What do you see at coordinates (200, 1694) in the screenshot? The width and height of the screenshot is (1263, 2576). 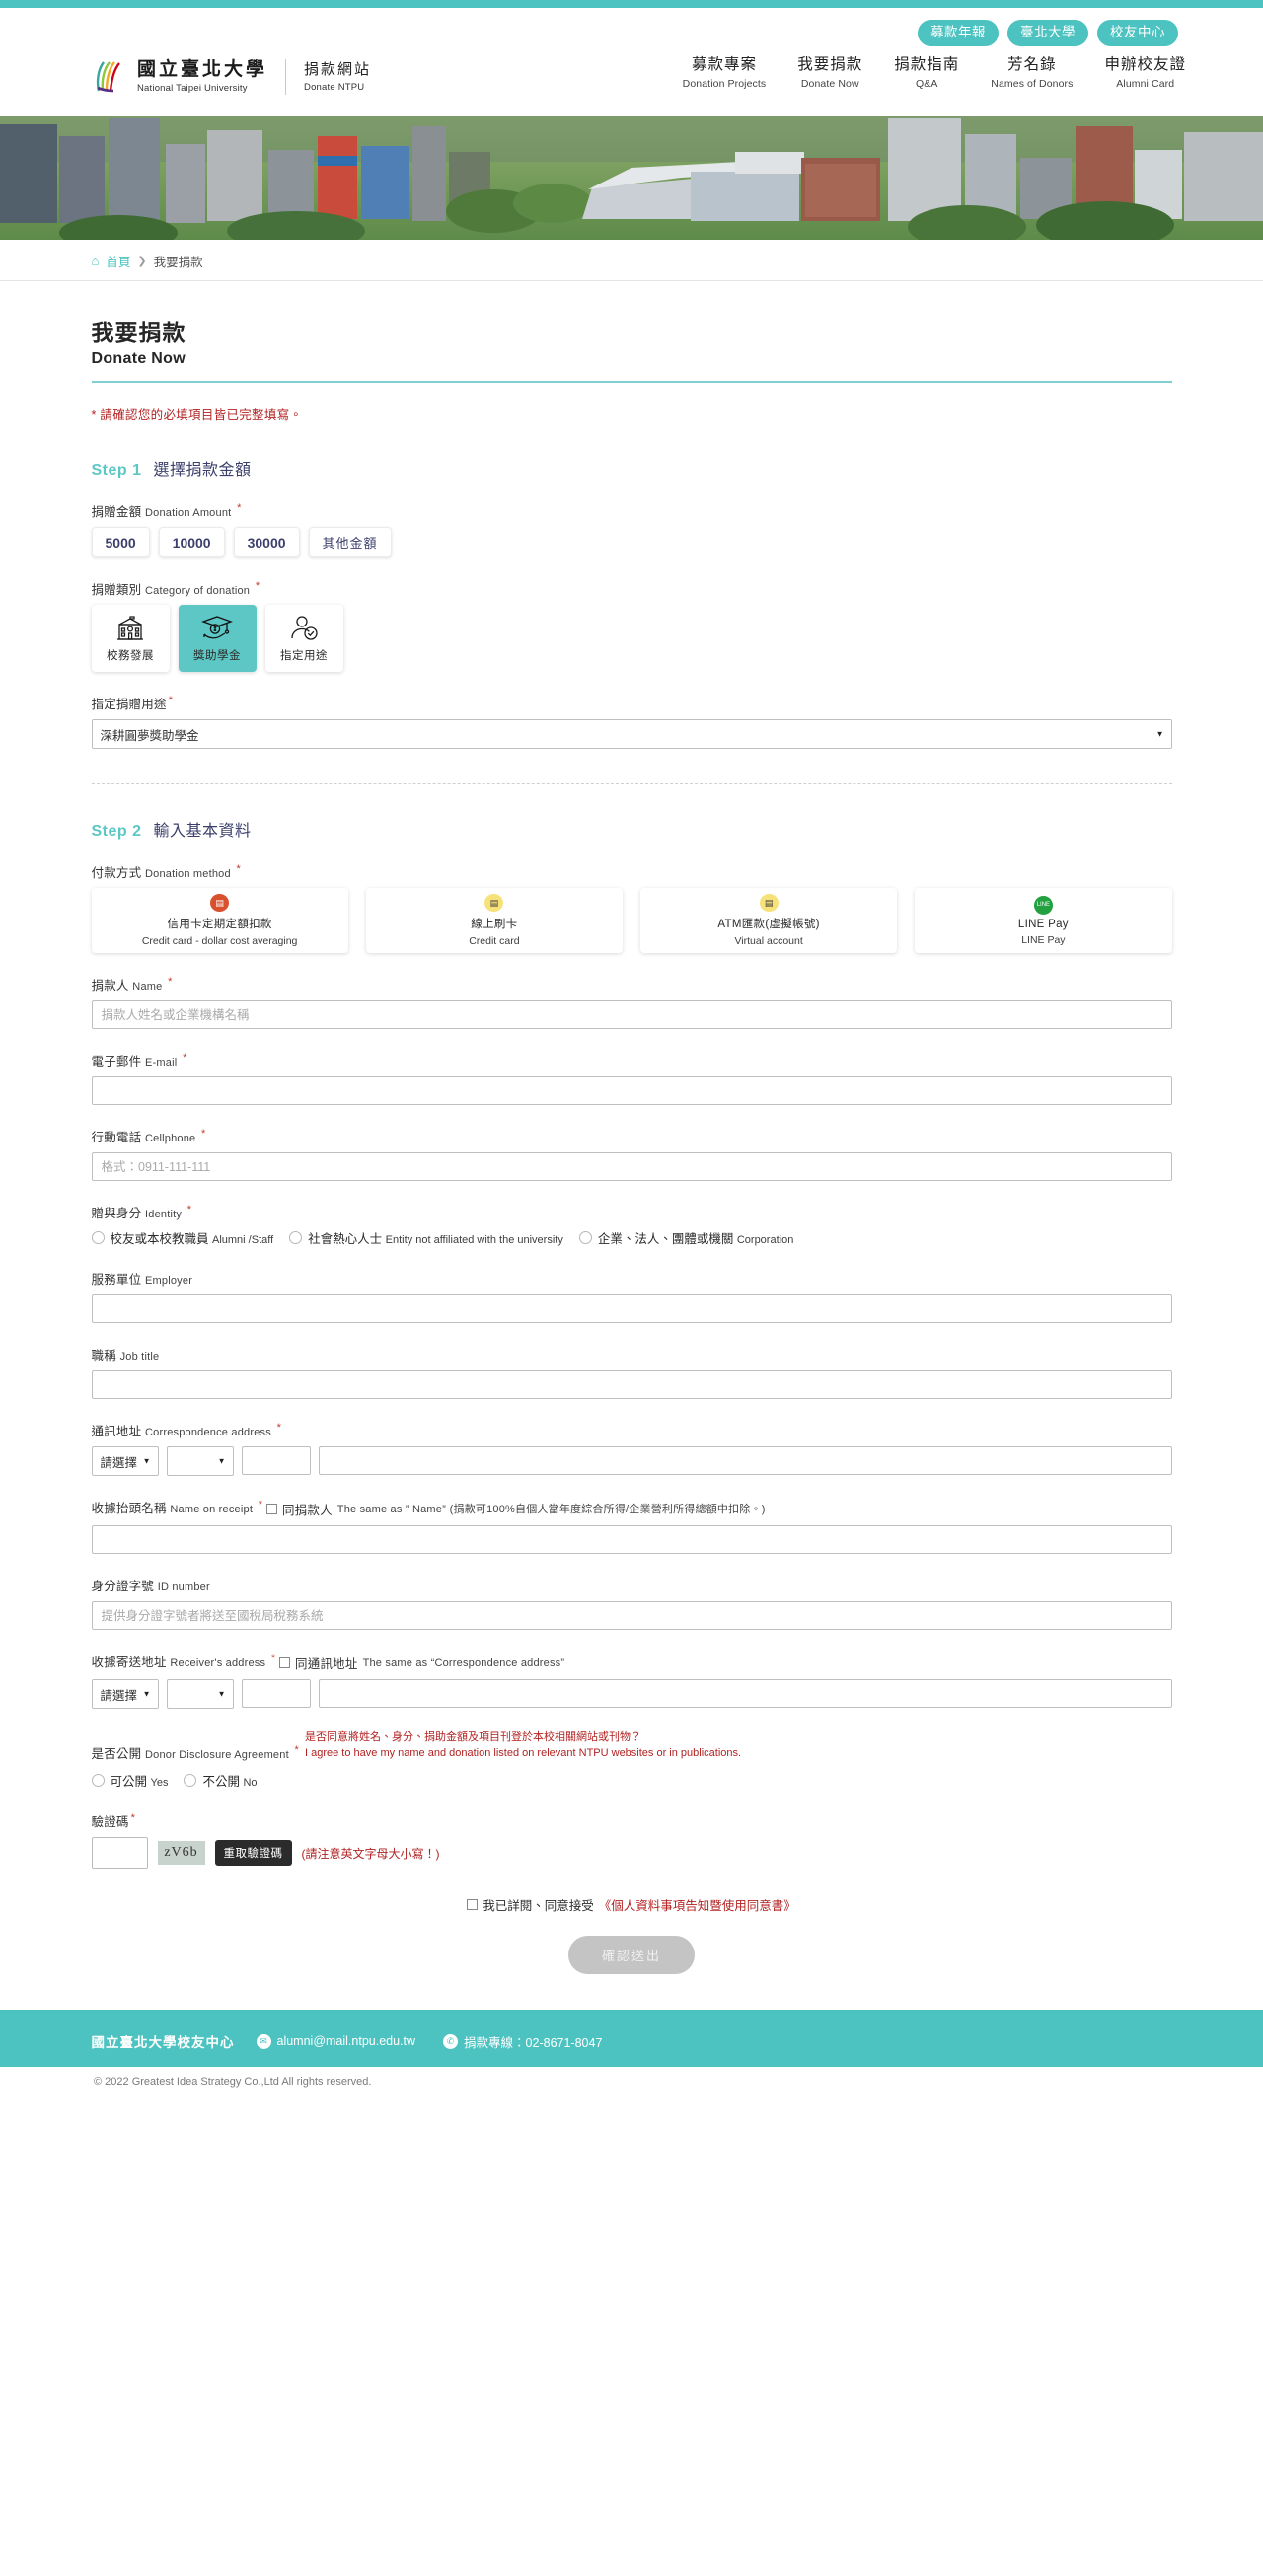 I see `receiver-district-select` at bounding box center [200, 1694].